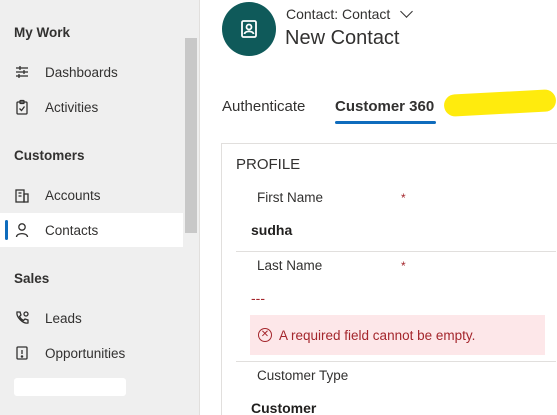 The width and height of the screenshot is (557, 415). I want to click on sidebar-item-activities: Activities, so click(91, 107).